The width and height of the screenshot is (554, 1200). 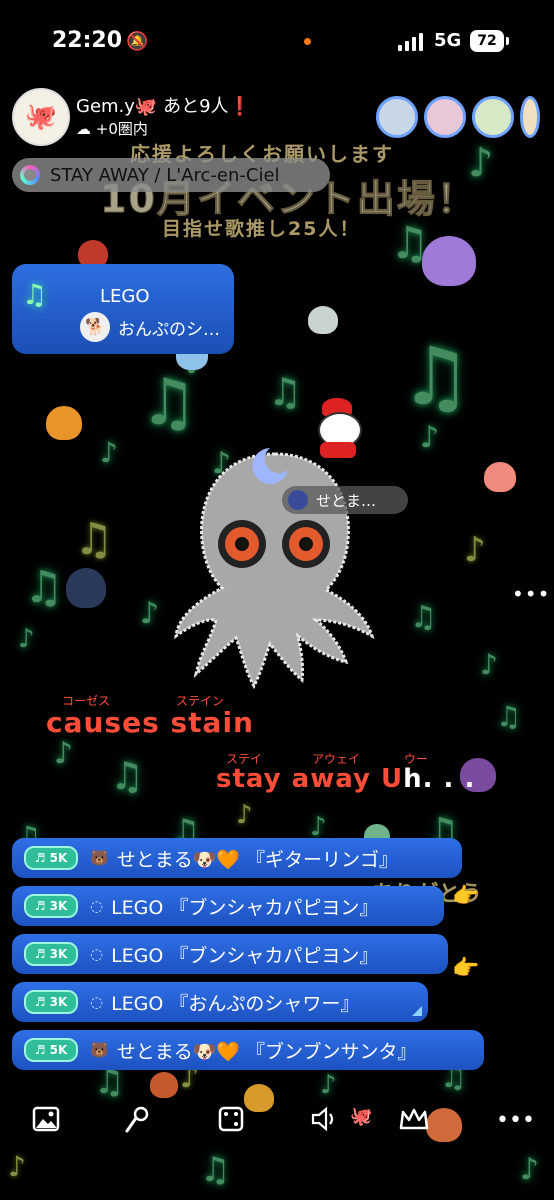 What do you see at coordinates (87, 40) in the screenshot?
I see `status-time: 22:20` at bounding box center [87, 40].